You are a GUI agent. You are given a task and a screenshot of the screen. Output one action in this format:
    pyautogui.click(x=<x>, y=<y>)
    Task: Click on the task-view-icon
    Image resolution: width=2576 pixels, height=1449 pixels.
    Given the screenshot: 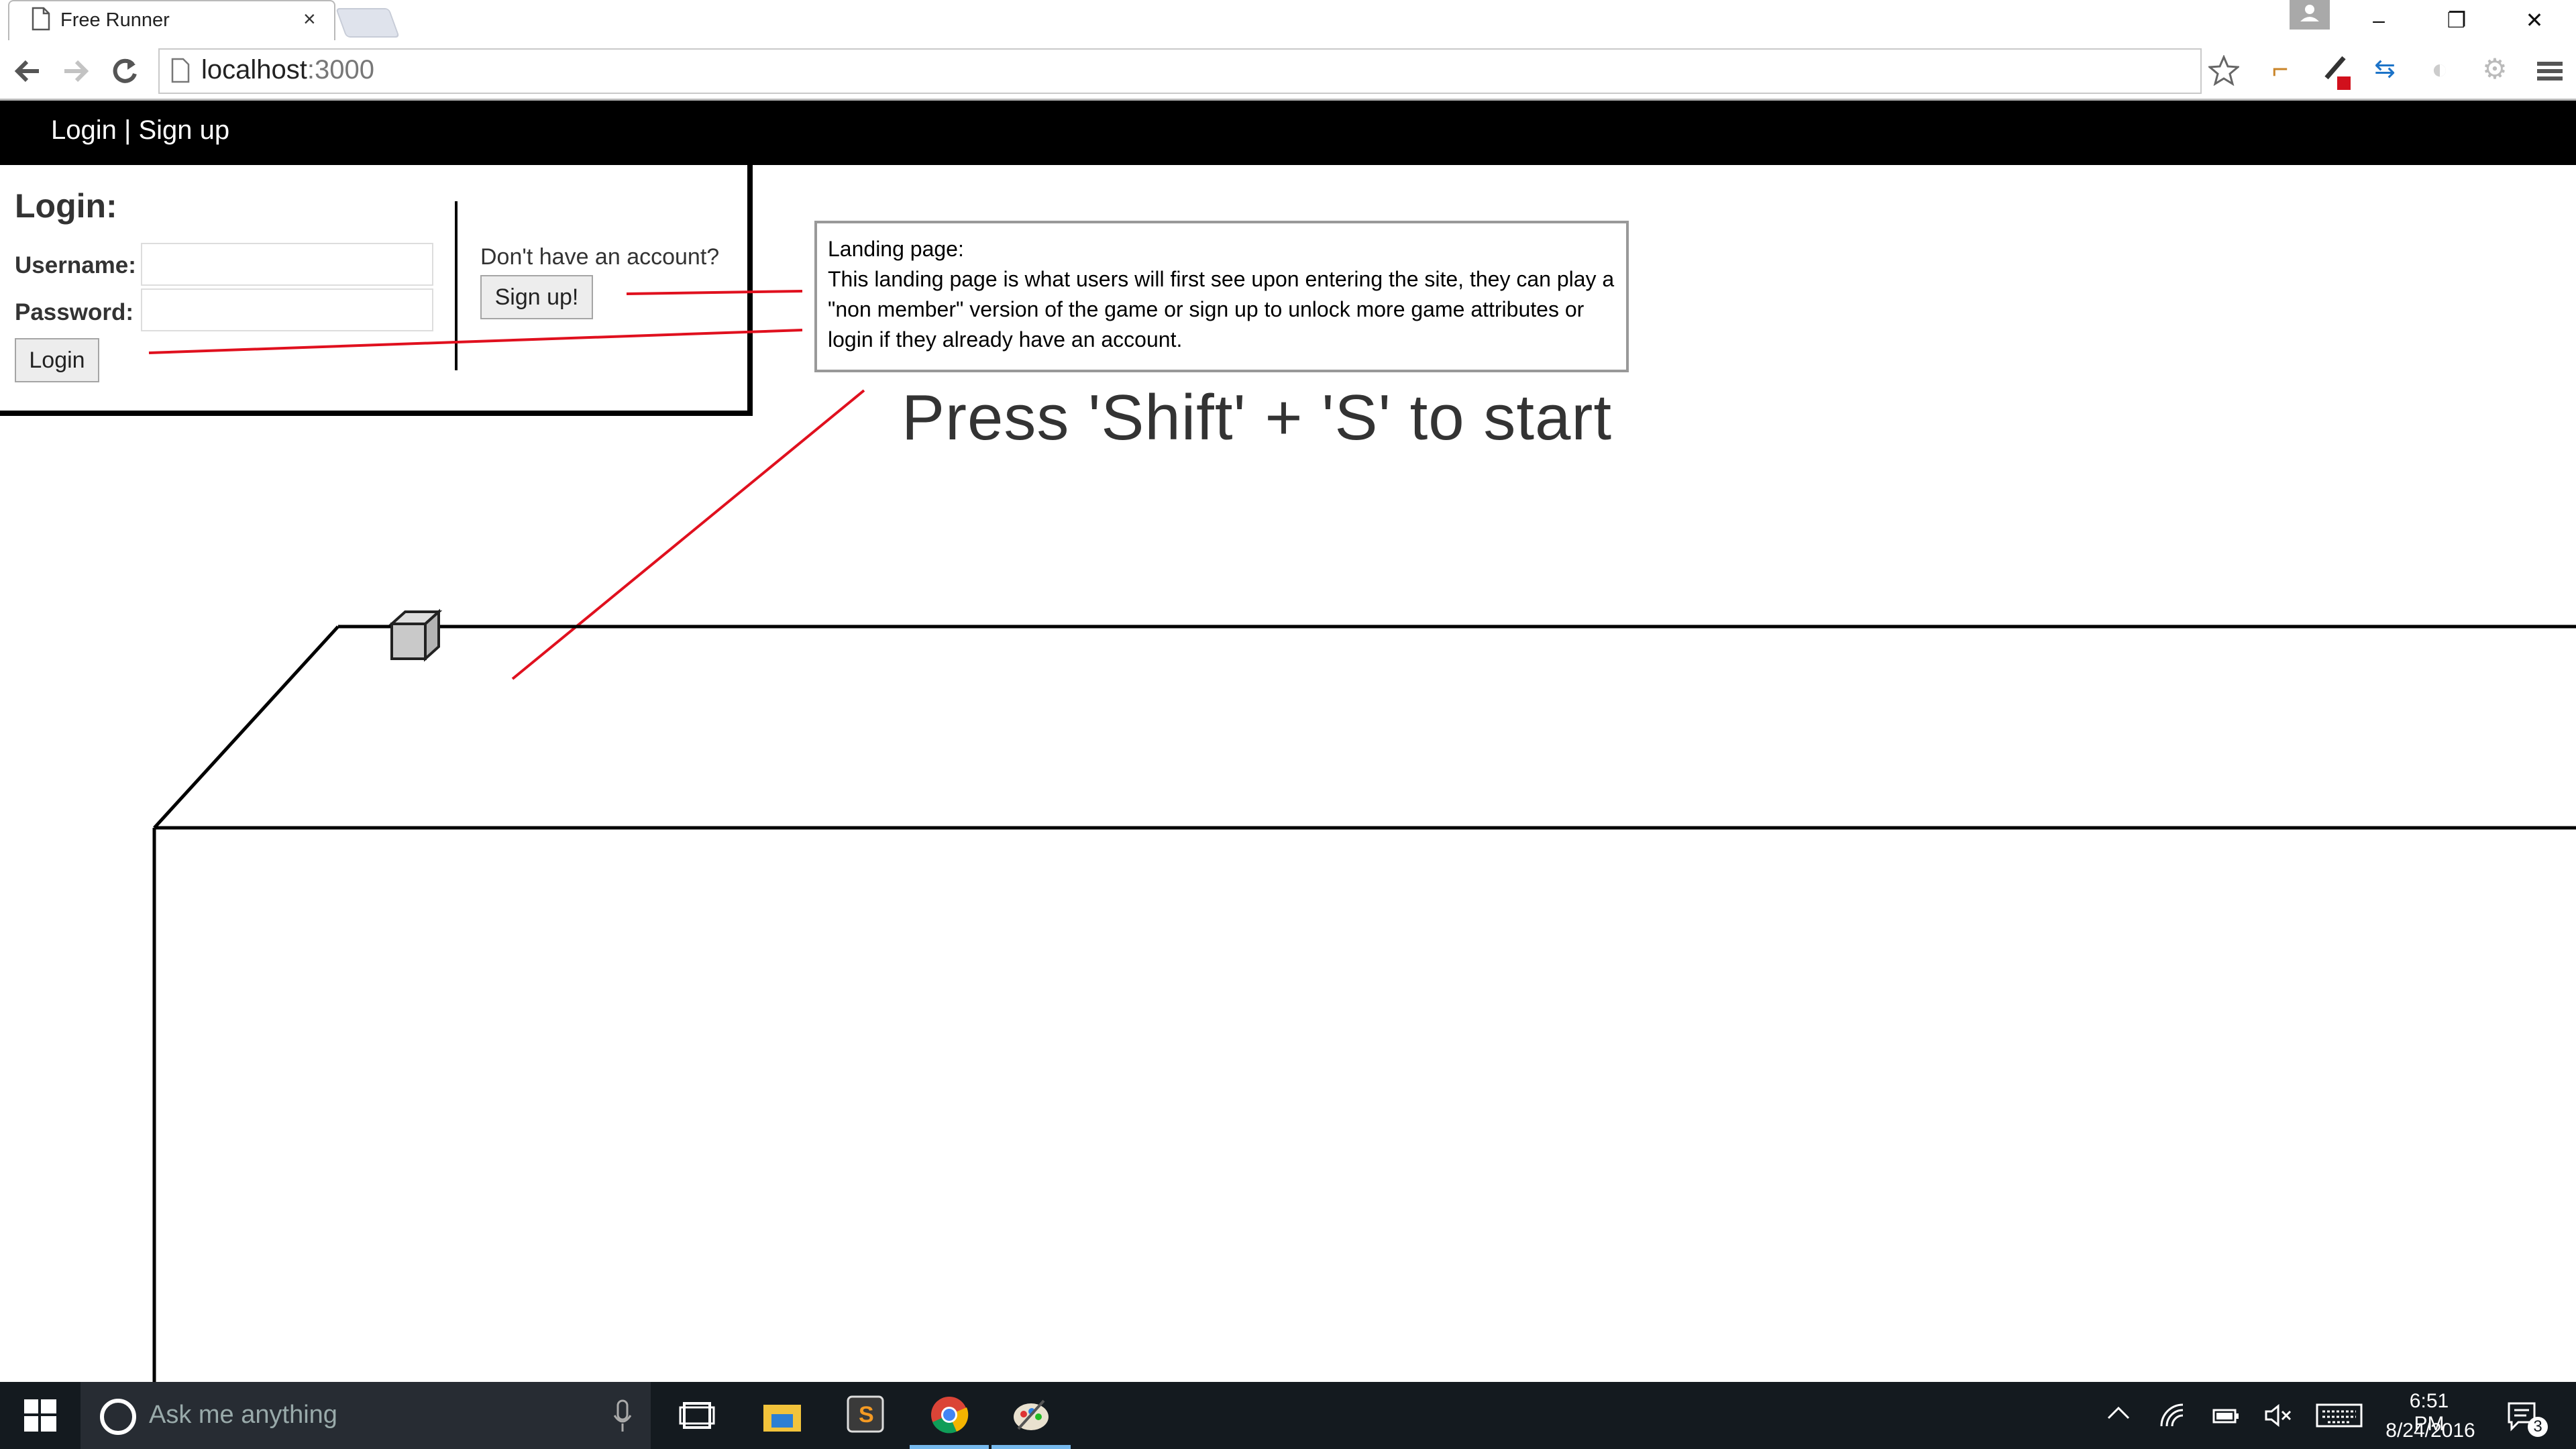 What is the action you would take?
    pyautogui.click(x=697, y=1415)
    